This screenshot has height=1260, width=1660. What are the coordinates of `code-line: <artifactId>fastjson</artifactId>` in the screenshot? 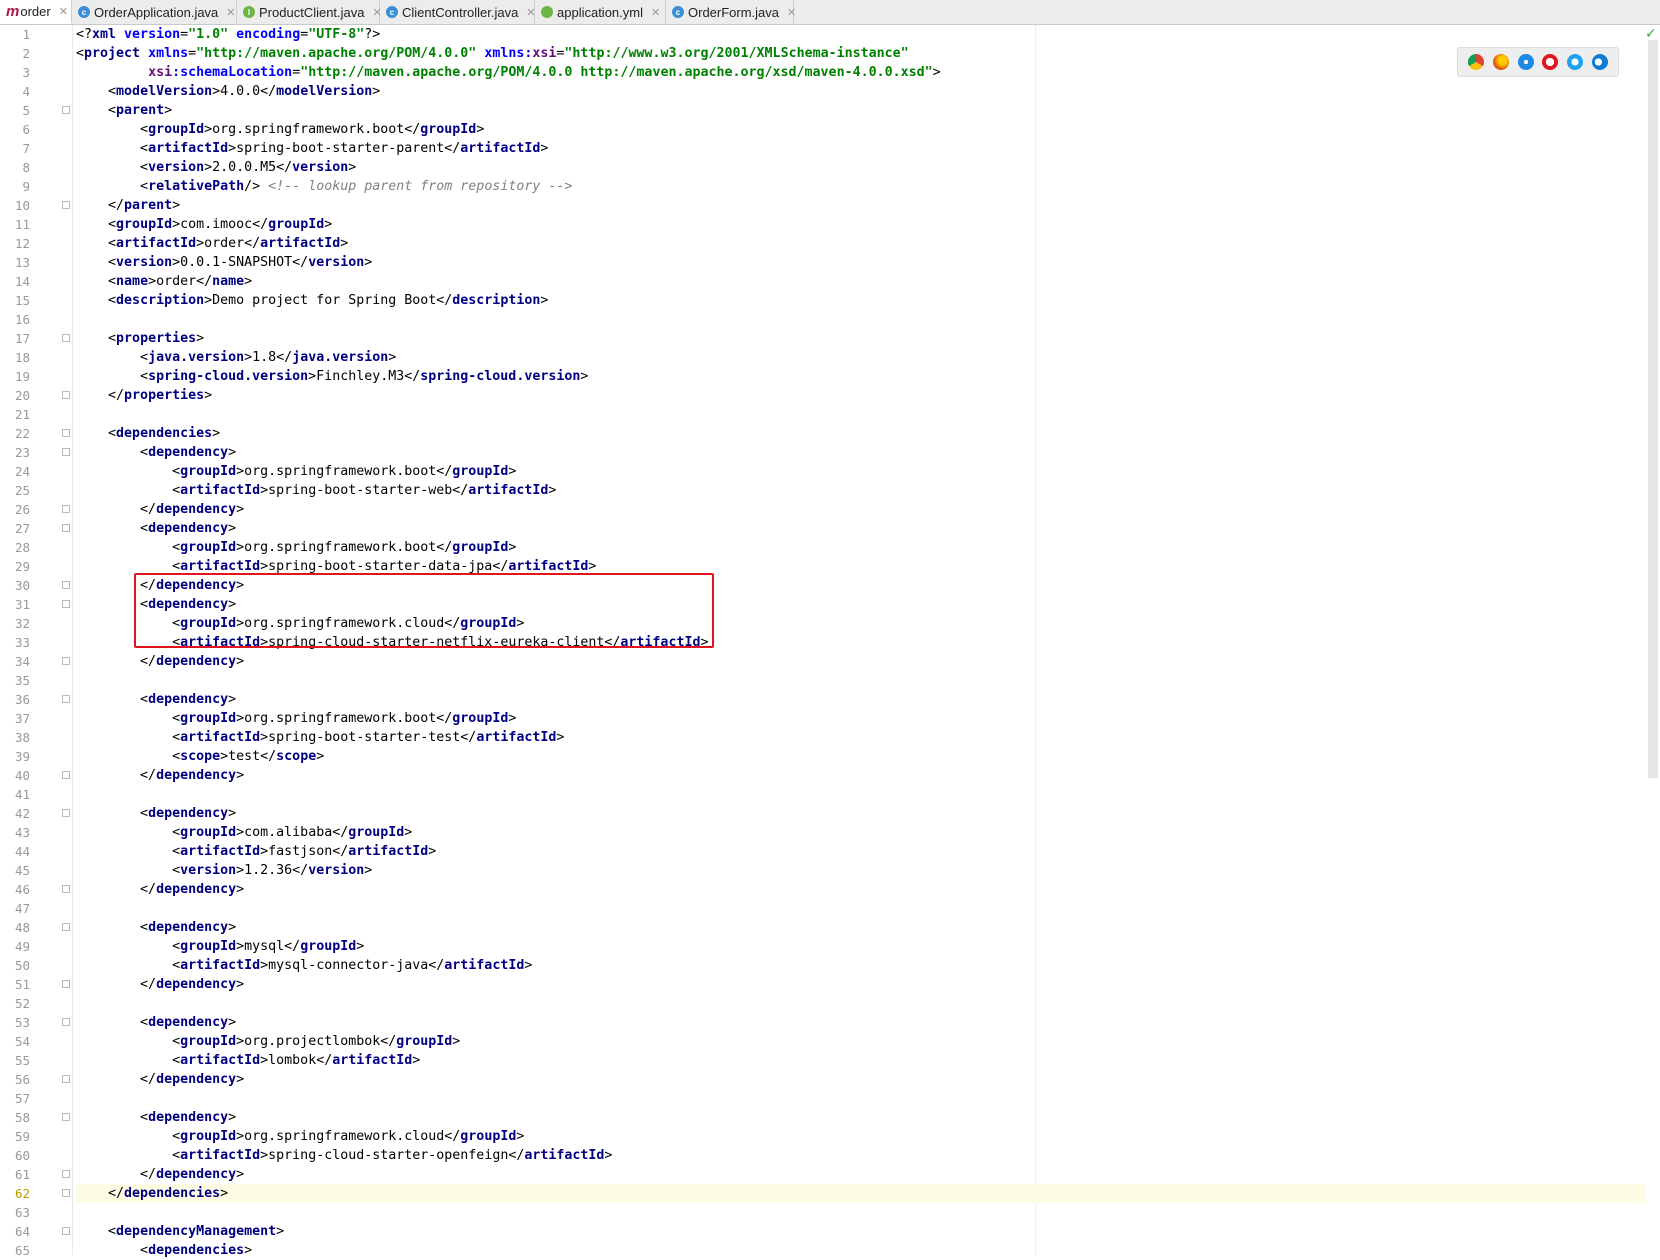 It's located at (861, 851).